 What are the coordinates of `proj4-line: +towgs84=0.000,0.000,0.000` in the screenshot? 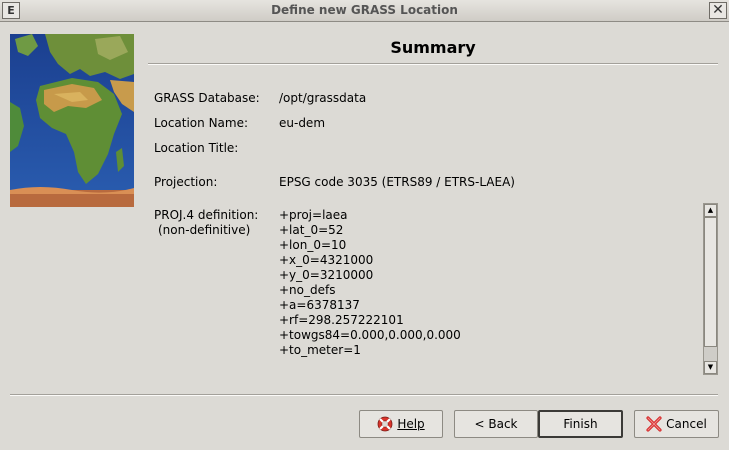 It's located at (370, 335).